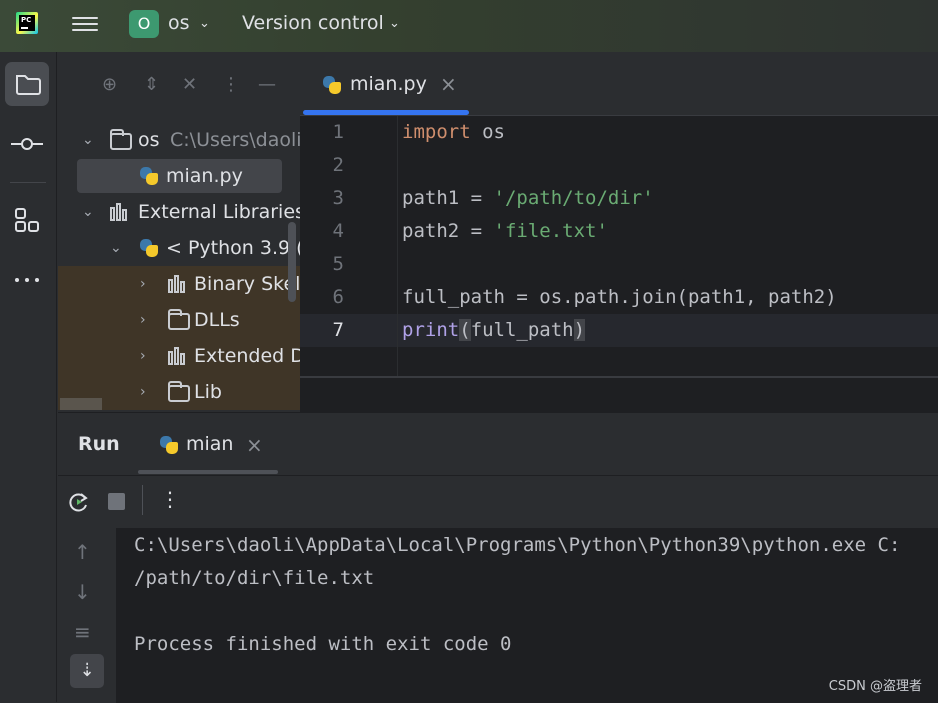  What do you see at coordinates (528, 198) in the screenshot?
I see `code-text: path1 = '/path/to/dir'` at bounding box center [528, 198].